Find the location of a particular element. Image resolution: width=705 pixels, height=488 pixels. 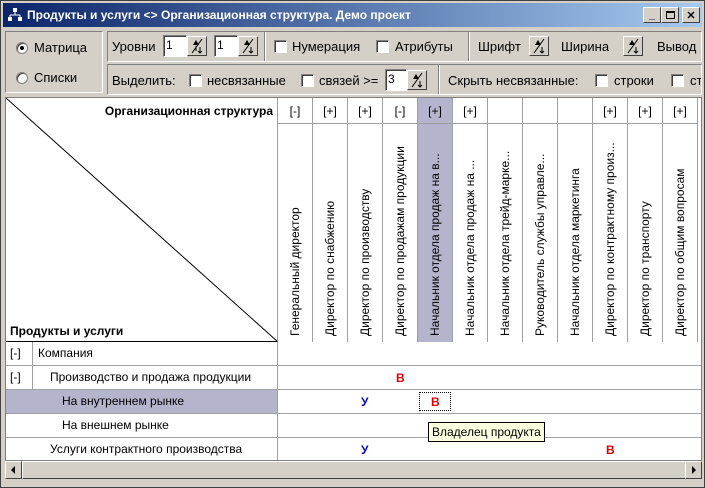

maximize-button is located at coordinates (670, 15).